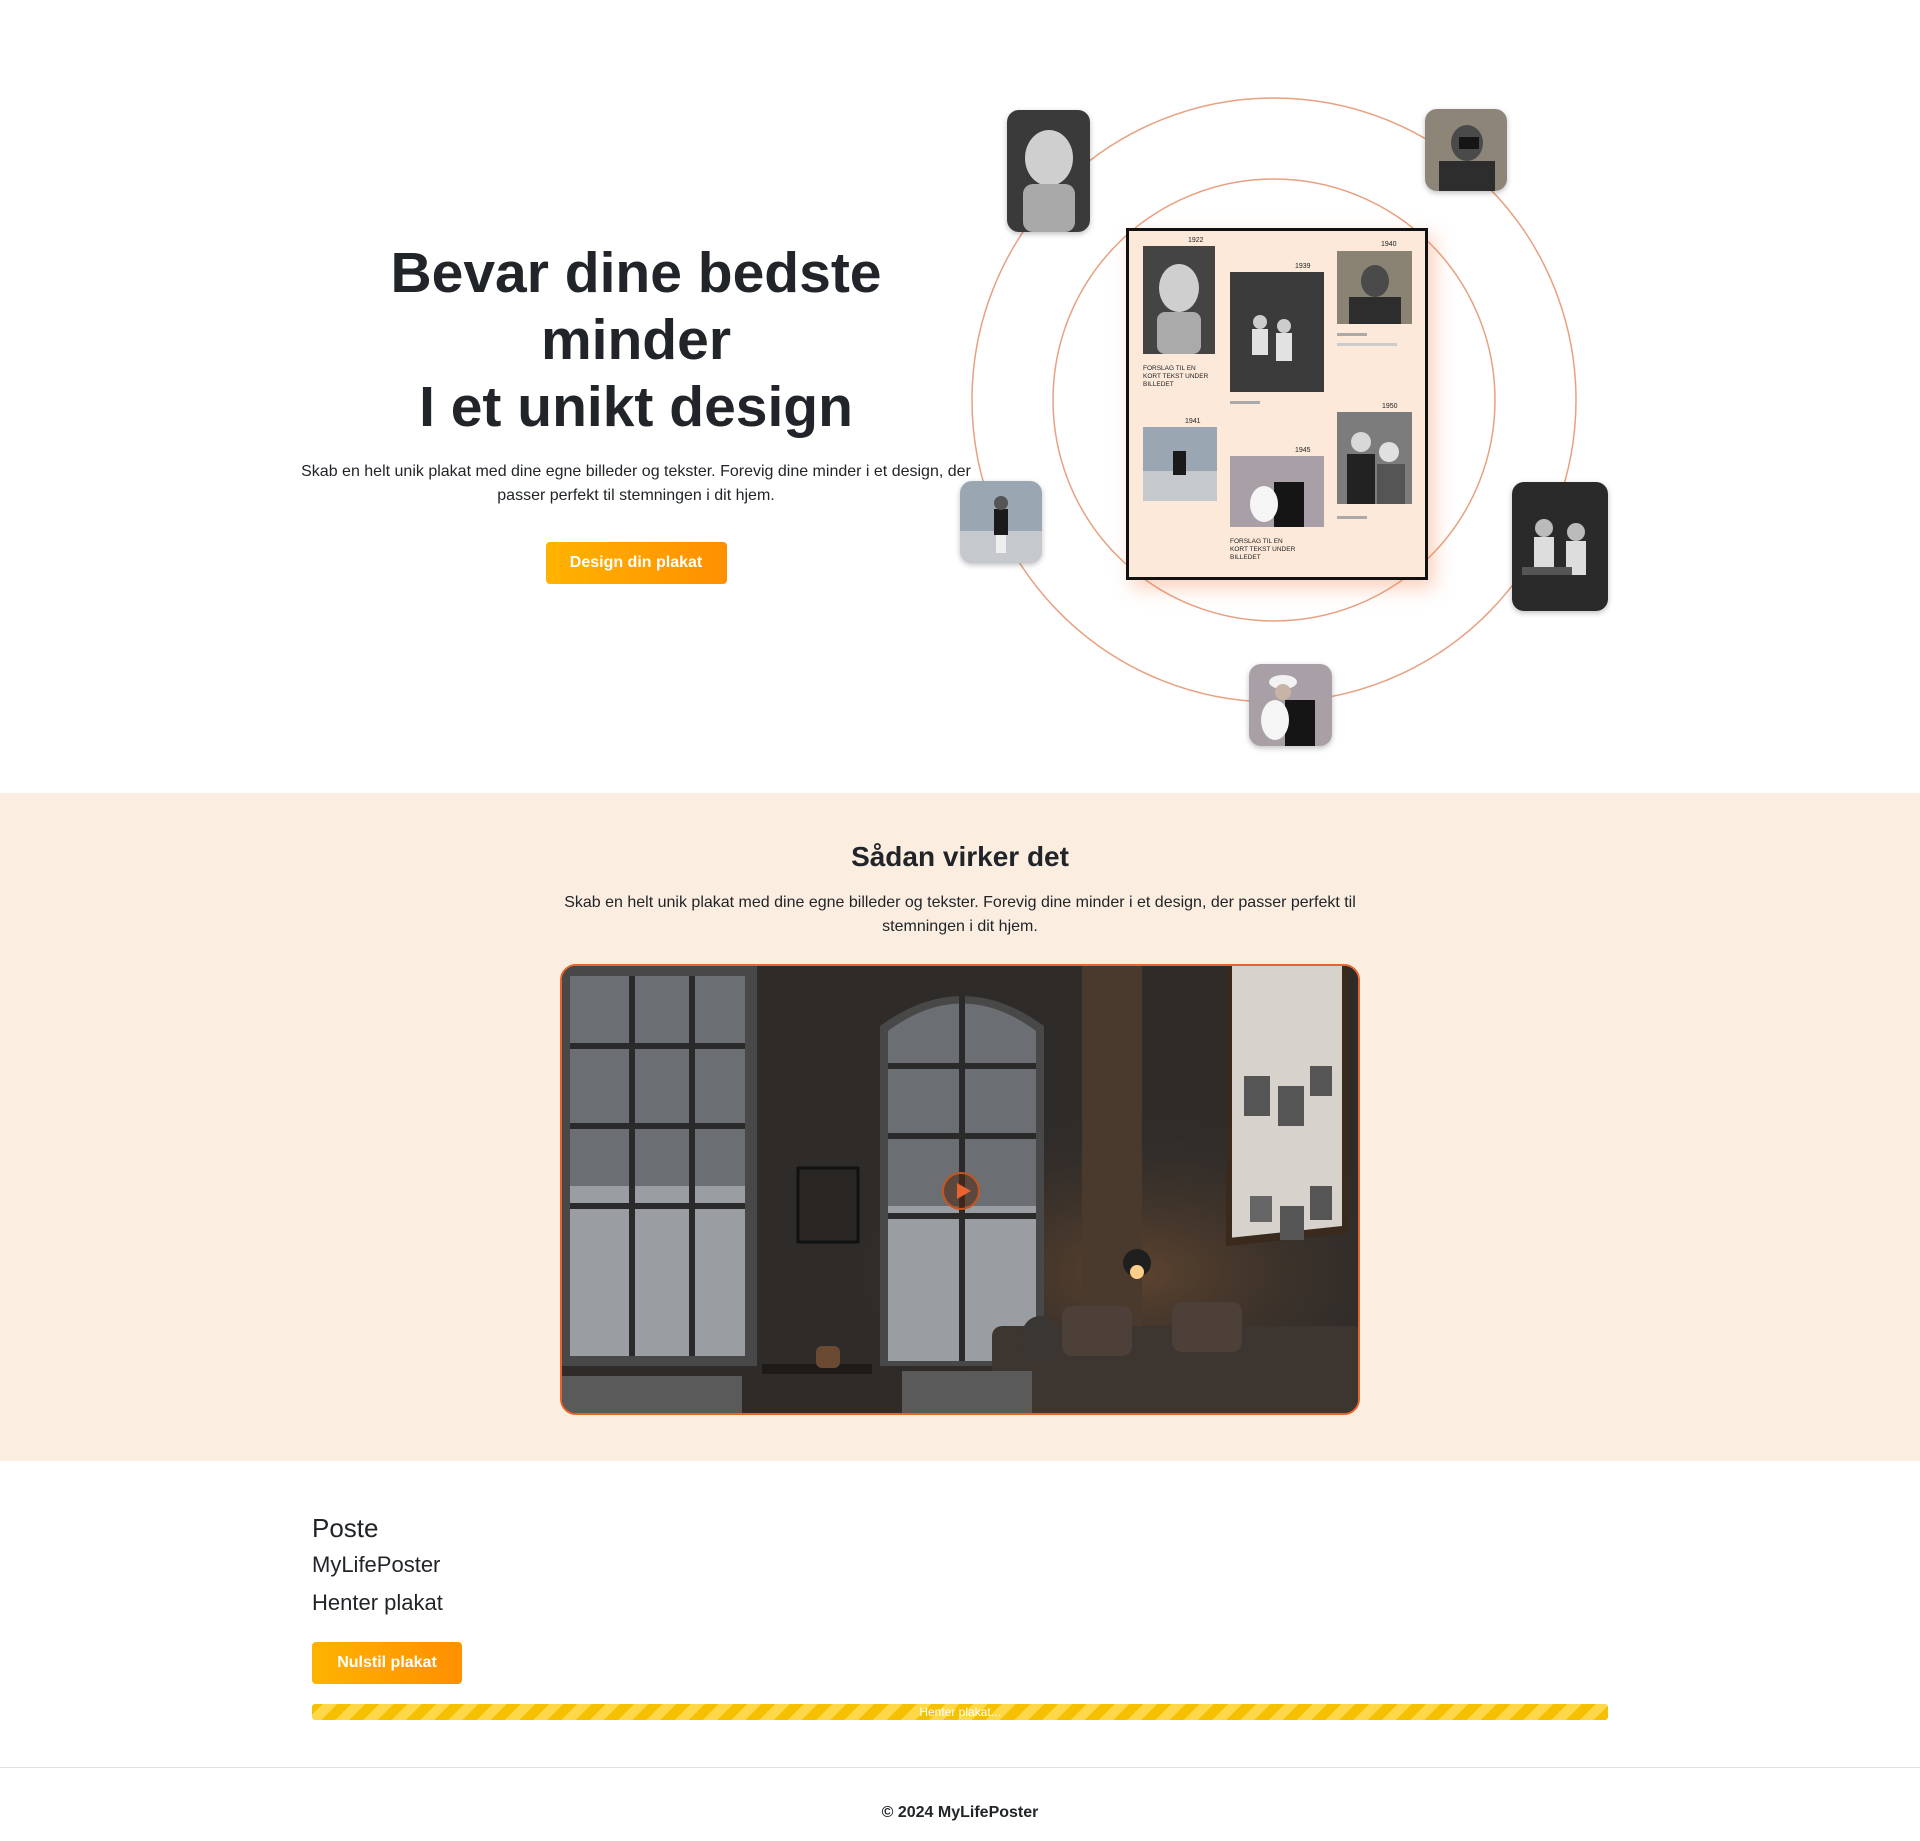 This screenshot has height=1841, width=1920. What do you see at coordinates (387, 1663) in the screenshot?
I see `reset-poster-button: Nulstil plakat` at bounding box center [387, 1663].